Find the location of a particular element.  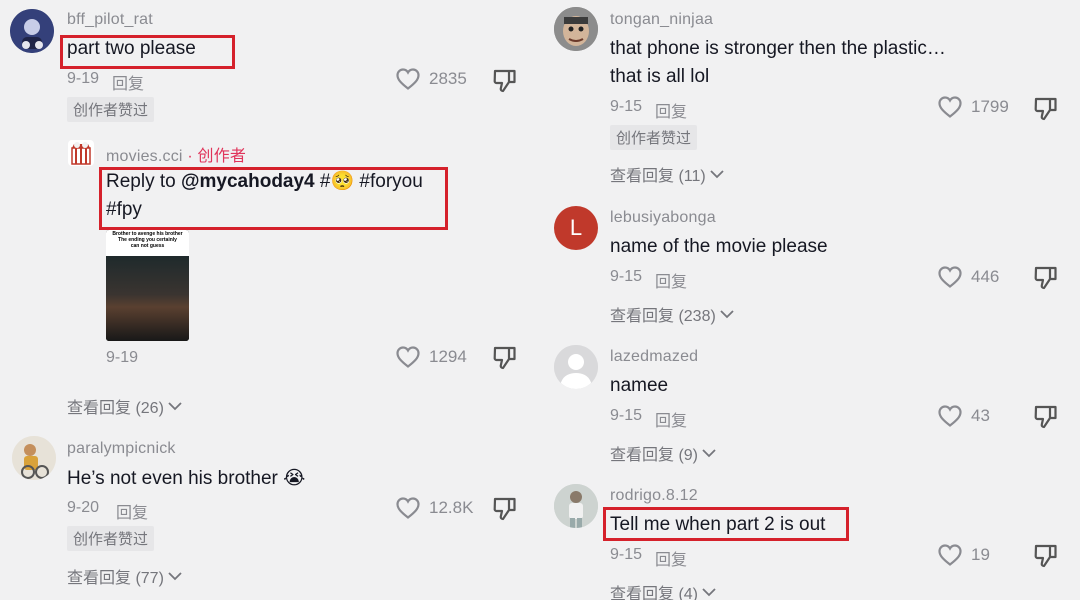

avatar-letter: L is located at coordinates (576, 227).